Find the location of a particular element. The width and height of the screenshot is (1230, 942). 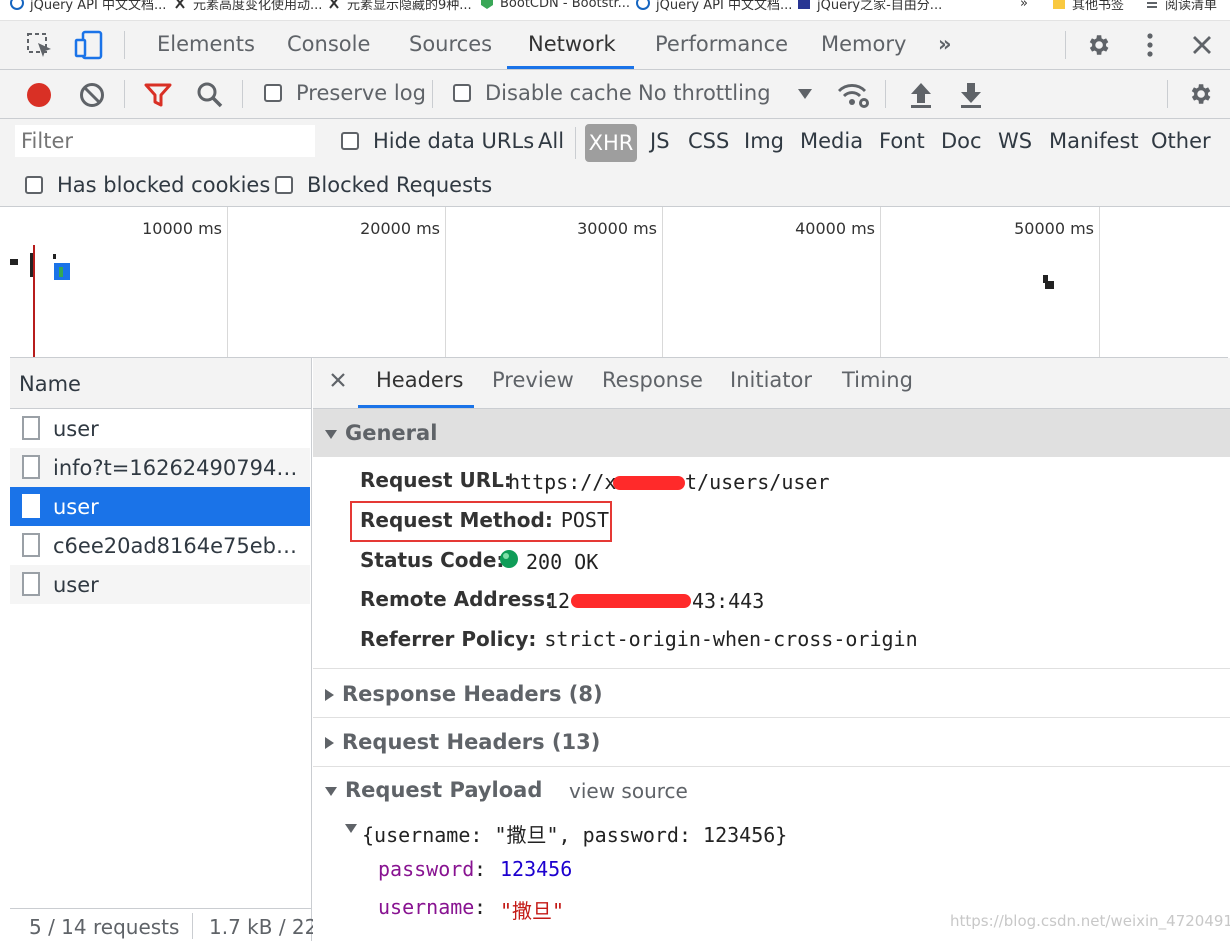

bookmark-folder-other: 其他书签 is located at coordinates (1088, 6).